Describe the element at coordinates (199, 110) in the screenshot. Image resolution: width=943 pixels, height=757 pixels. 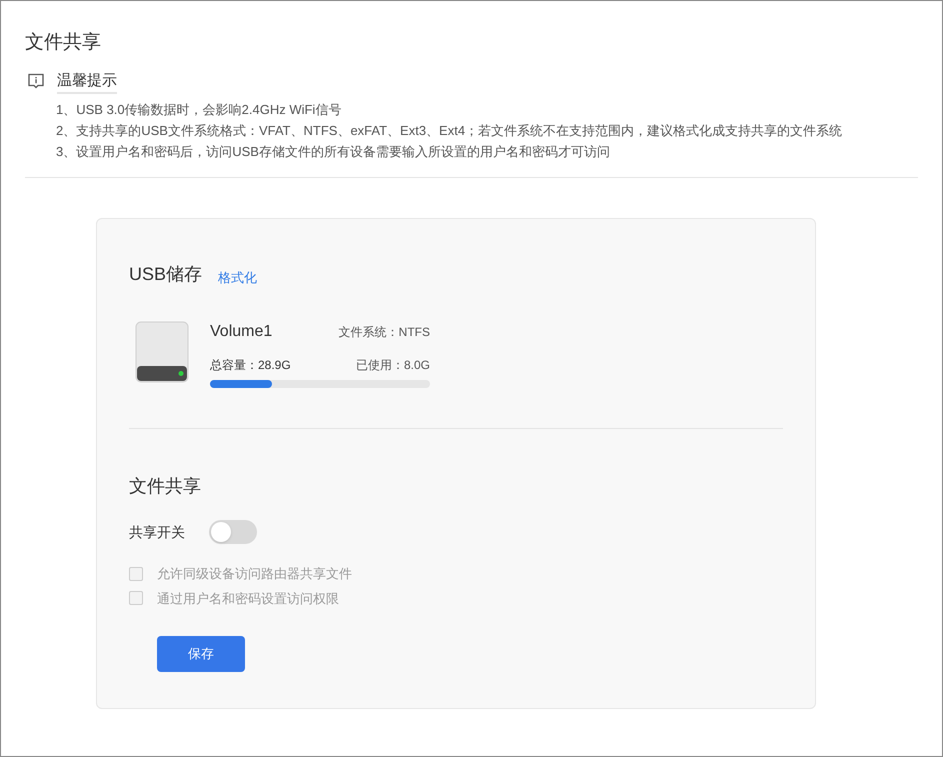
I see `tip-text: 1、USB 3.0传输数据时，会影响2.4GHz WiFi信号` at that location.